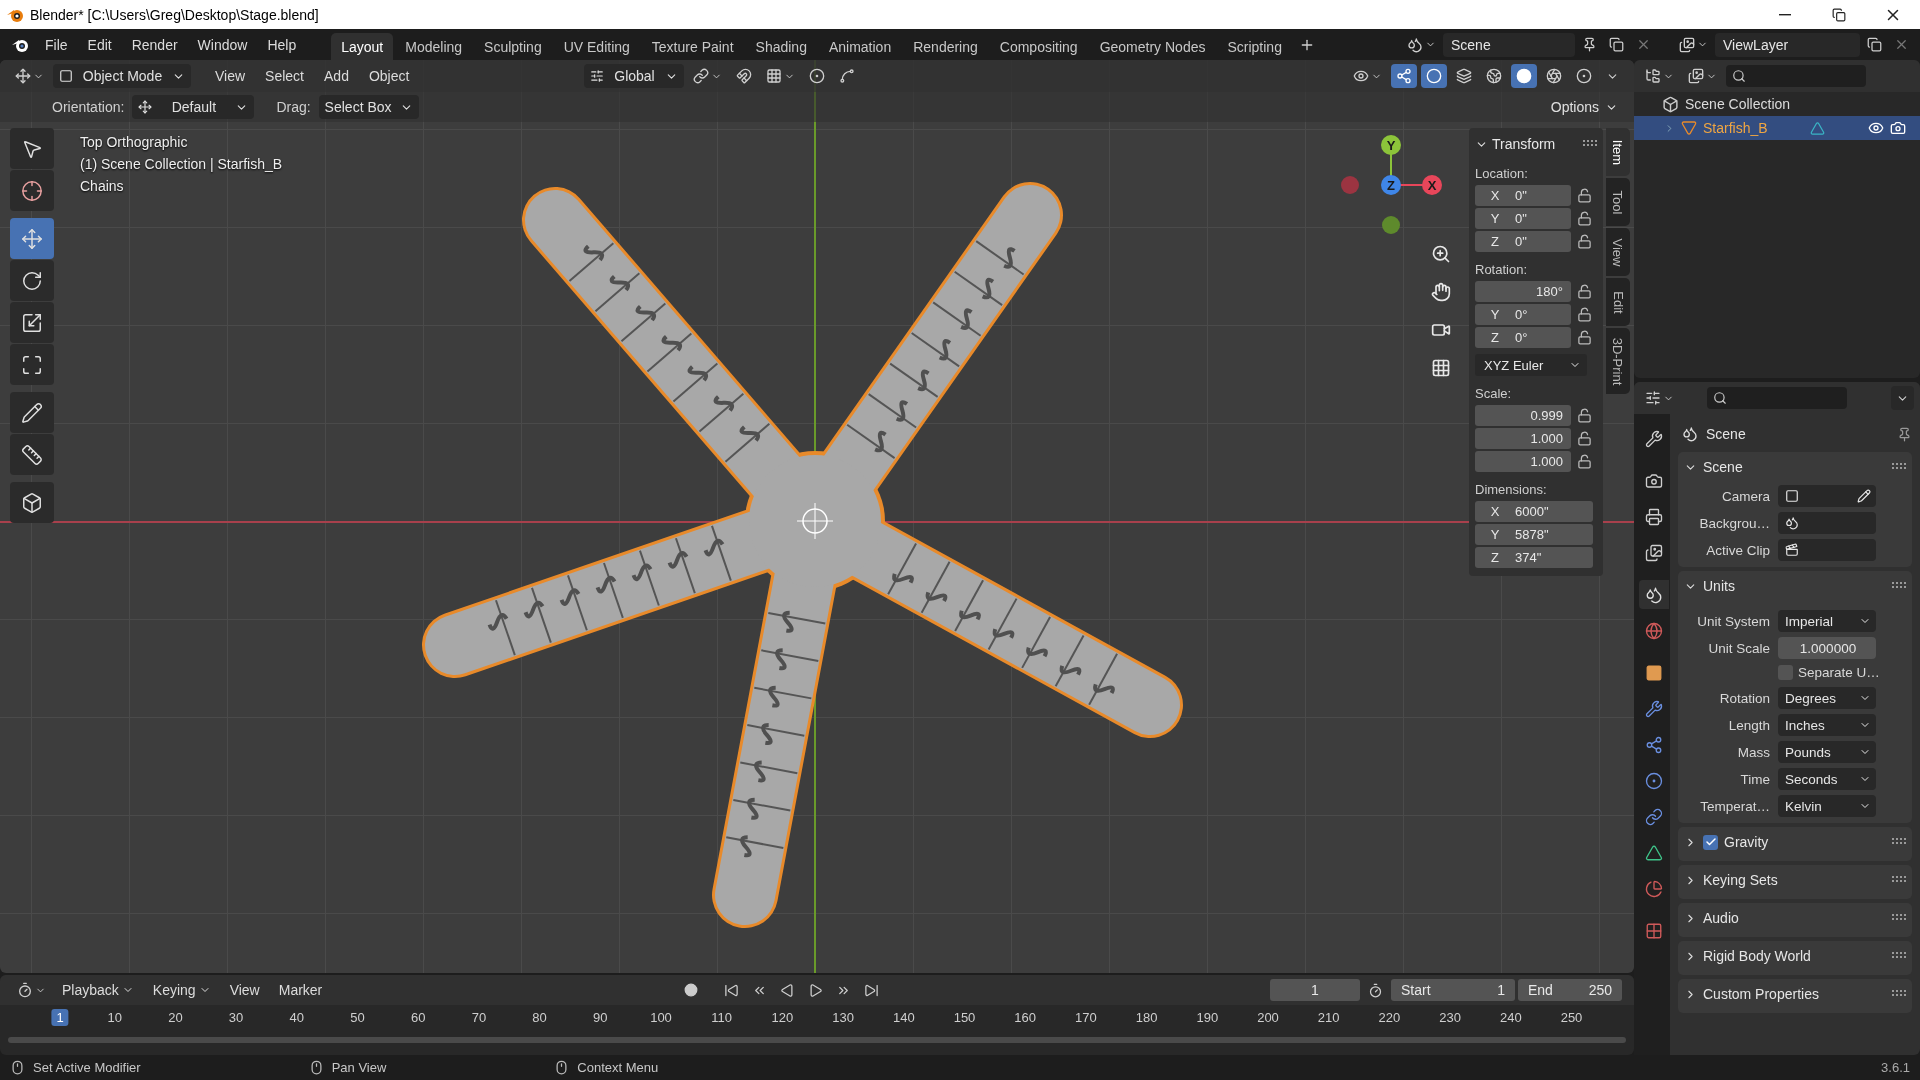 Image resolution: width=1920 pixels, height=1080 pixels. I want to click on workspace-tab: Rendering, so click(945, 46).